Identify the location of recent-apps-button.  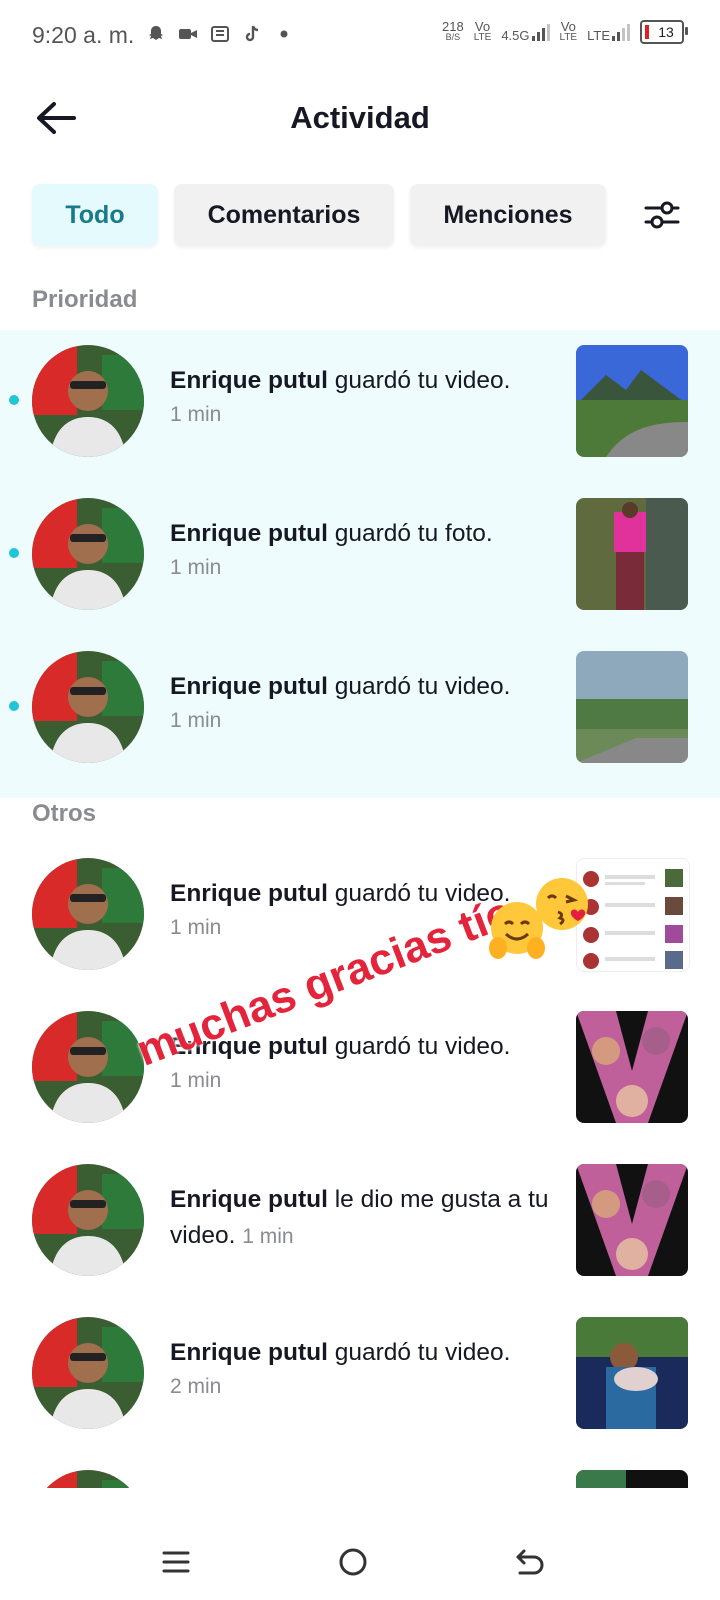
(176, 1562).